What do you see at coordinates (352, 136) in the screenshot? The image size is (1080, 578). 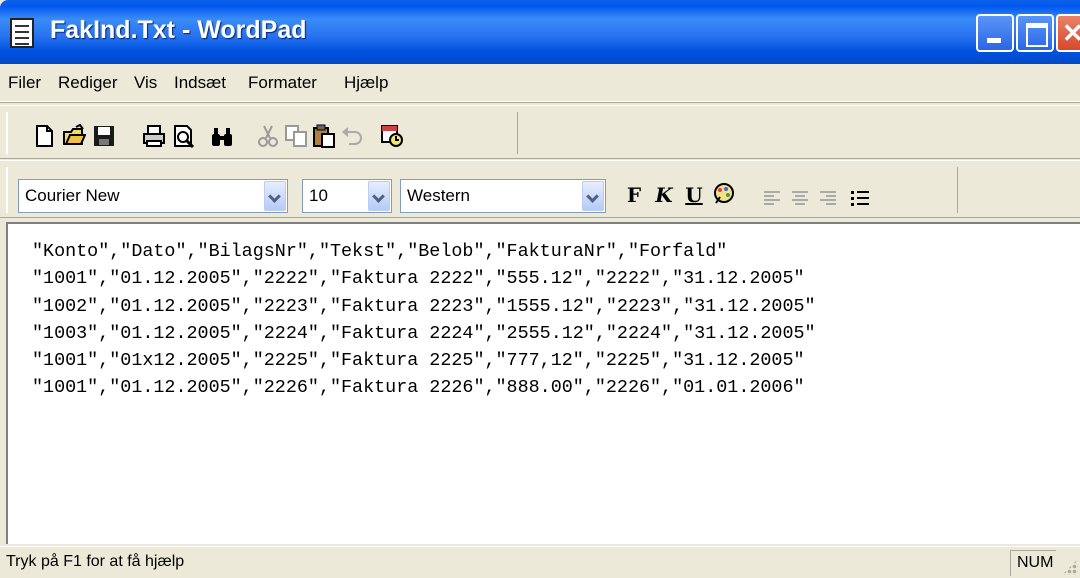 I see `undo-icon` at bounding box center [352, 136].